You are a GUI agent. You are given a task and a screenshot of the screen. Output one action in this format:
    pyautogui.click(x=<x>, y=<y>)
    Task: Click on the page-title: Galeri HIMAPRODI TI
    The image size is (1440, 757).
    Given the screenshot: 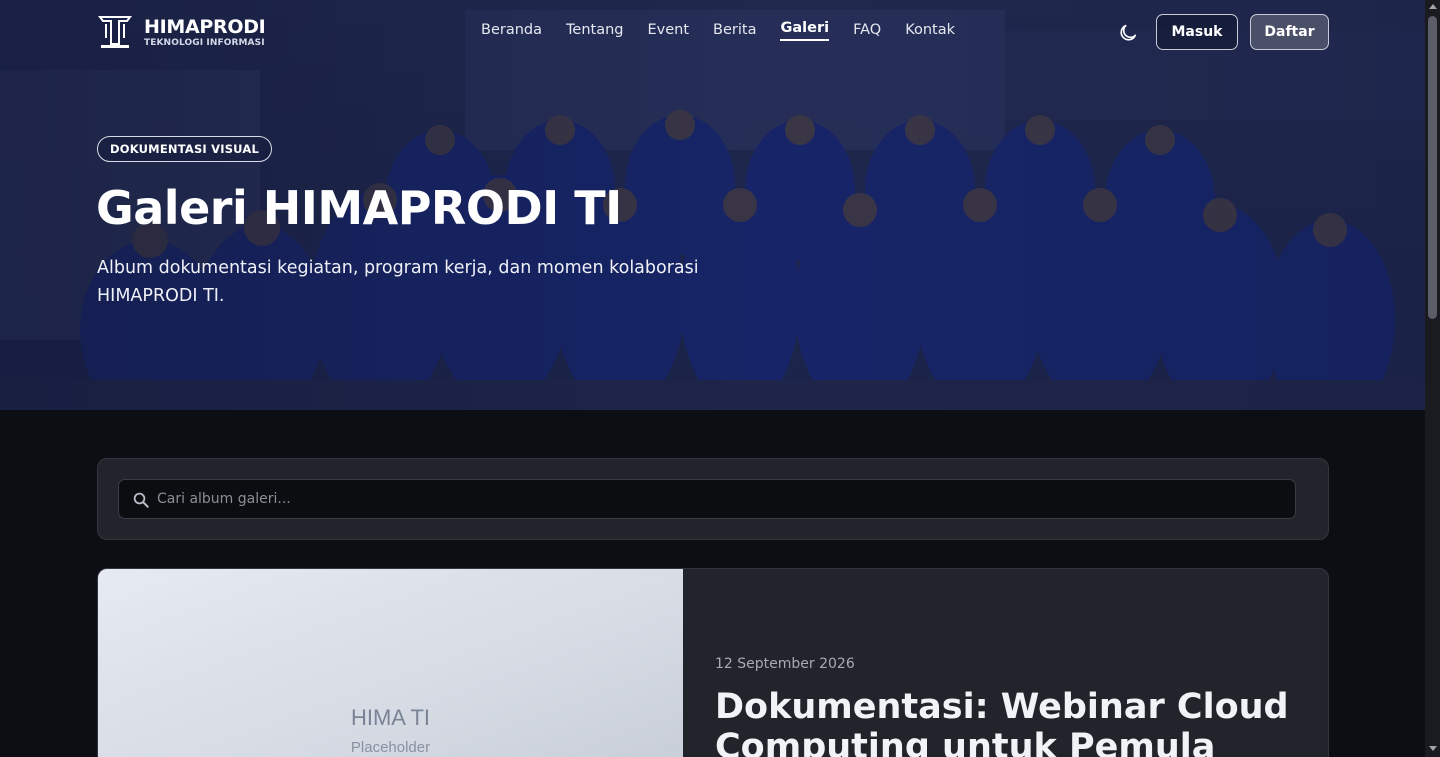 What is the action you would take?
    pyautogui.click(x=359, y=208)
    